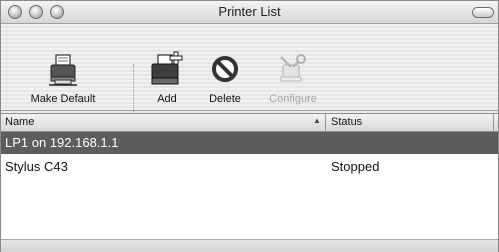 This screenshot has height=252, width=499. I want to click on default-printer-icon, so click(63, 70).